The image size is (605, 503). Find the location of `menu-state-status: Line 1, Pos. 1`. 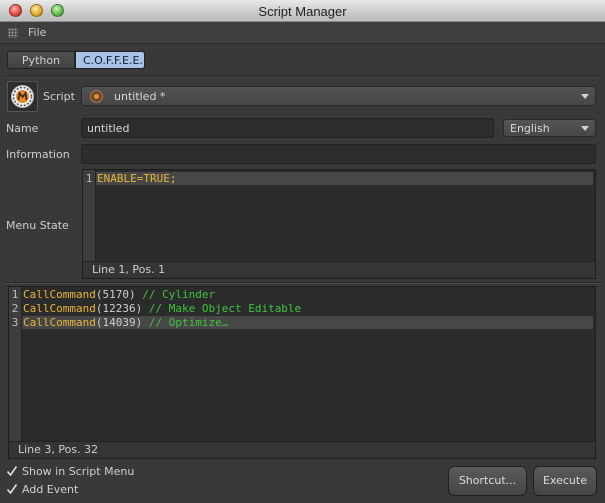

menu-state-status: Line 1, Pos. 1 is located at coordinates (339, 269).